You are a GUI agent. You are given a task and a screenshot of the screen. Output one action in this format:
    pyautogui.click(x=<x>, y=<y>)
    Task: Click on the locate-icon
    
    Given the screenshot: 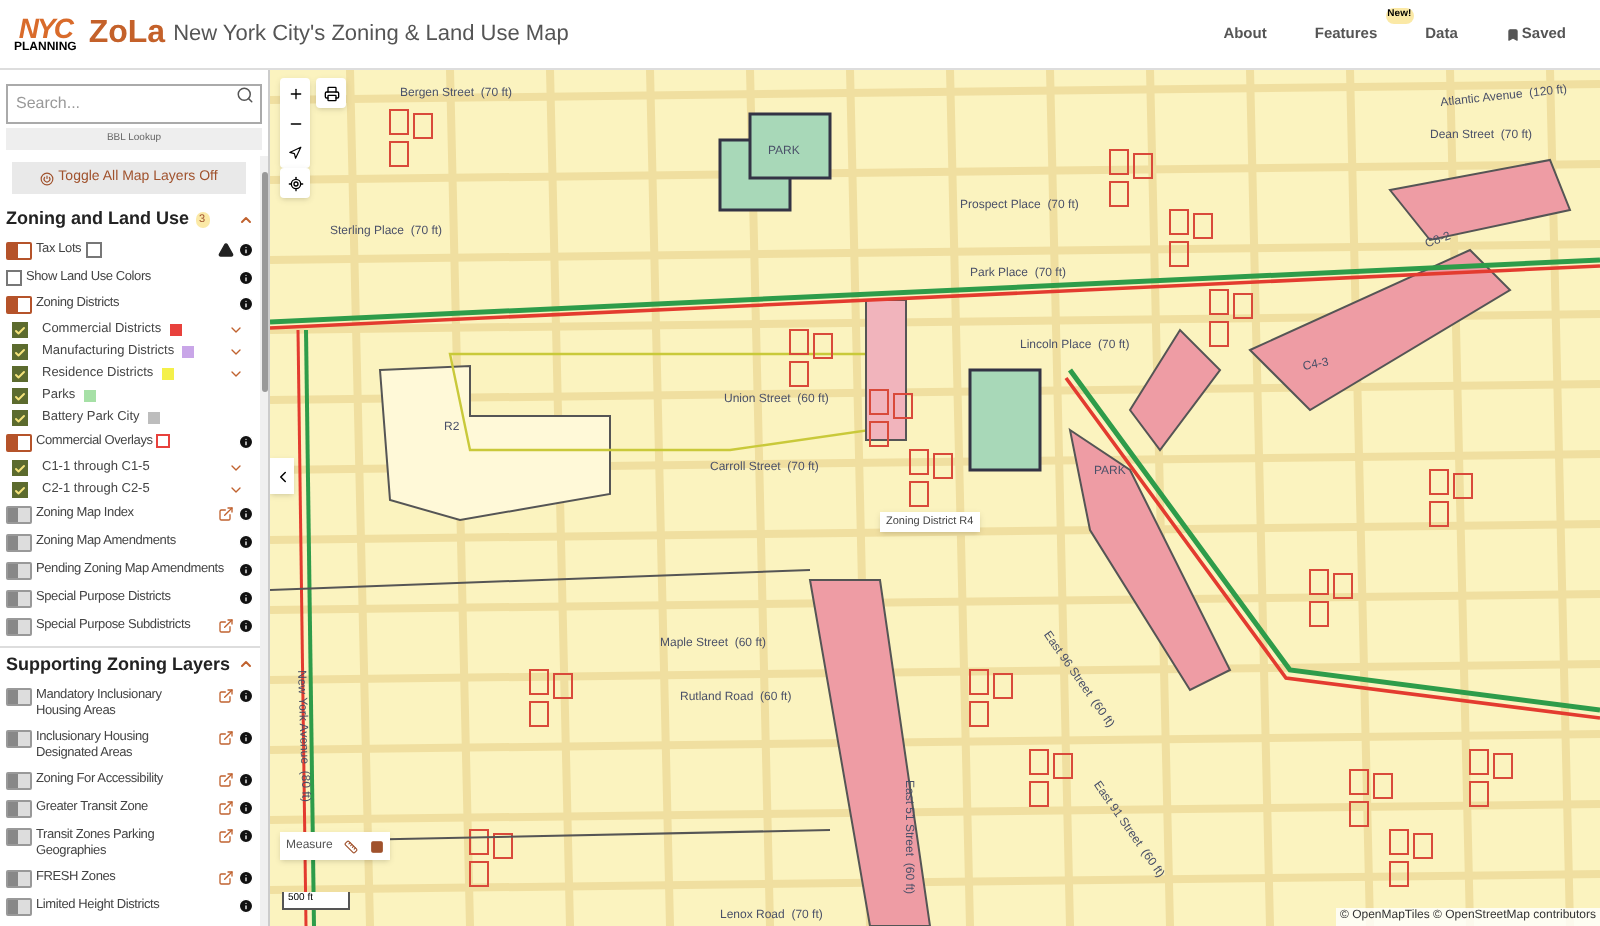 What is the action you would take?
    pyautogui.click(x=295, y=183)
    